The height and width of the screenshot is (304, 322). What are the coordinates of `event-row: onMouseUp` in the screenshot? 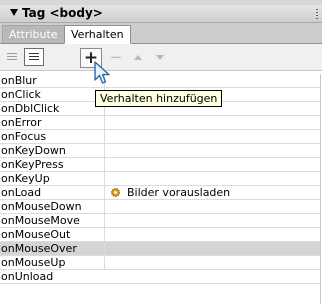 It's located at (160, 263).